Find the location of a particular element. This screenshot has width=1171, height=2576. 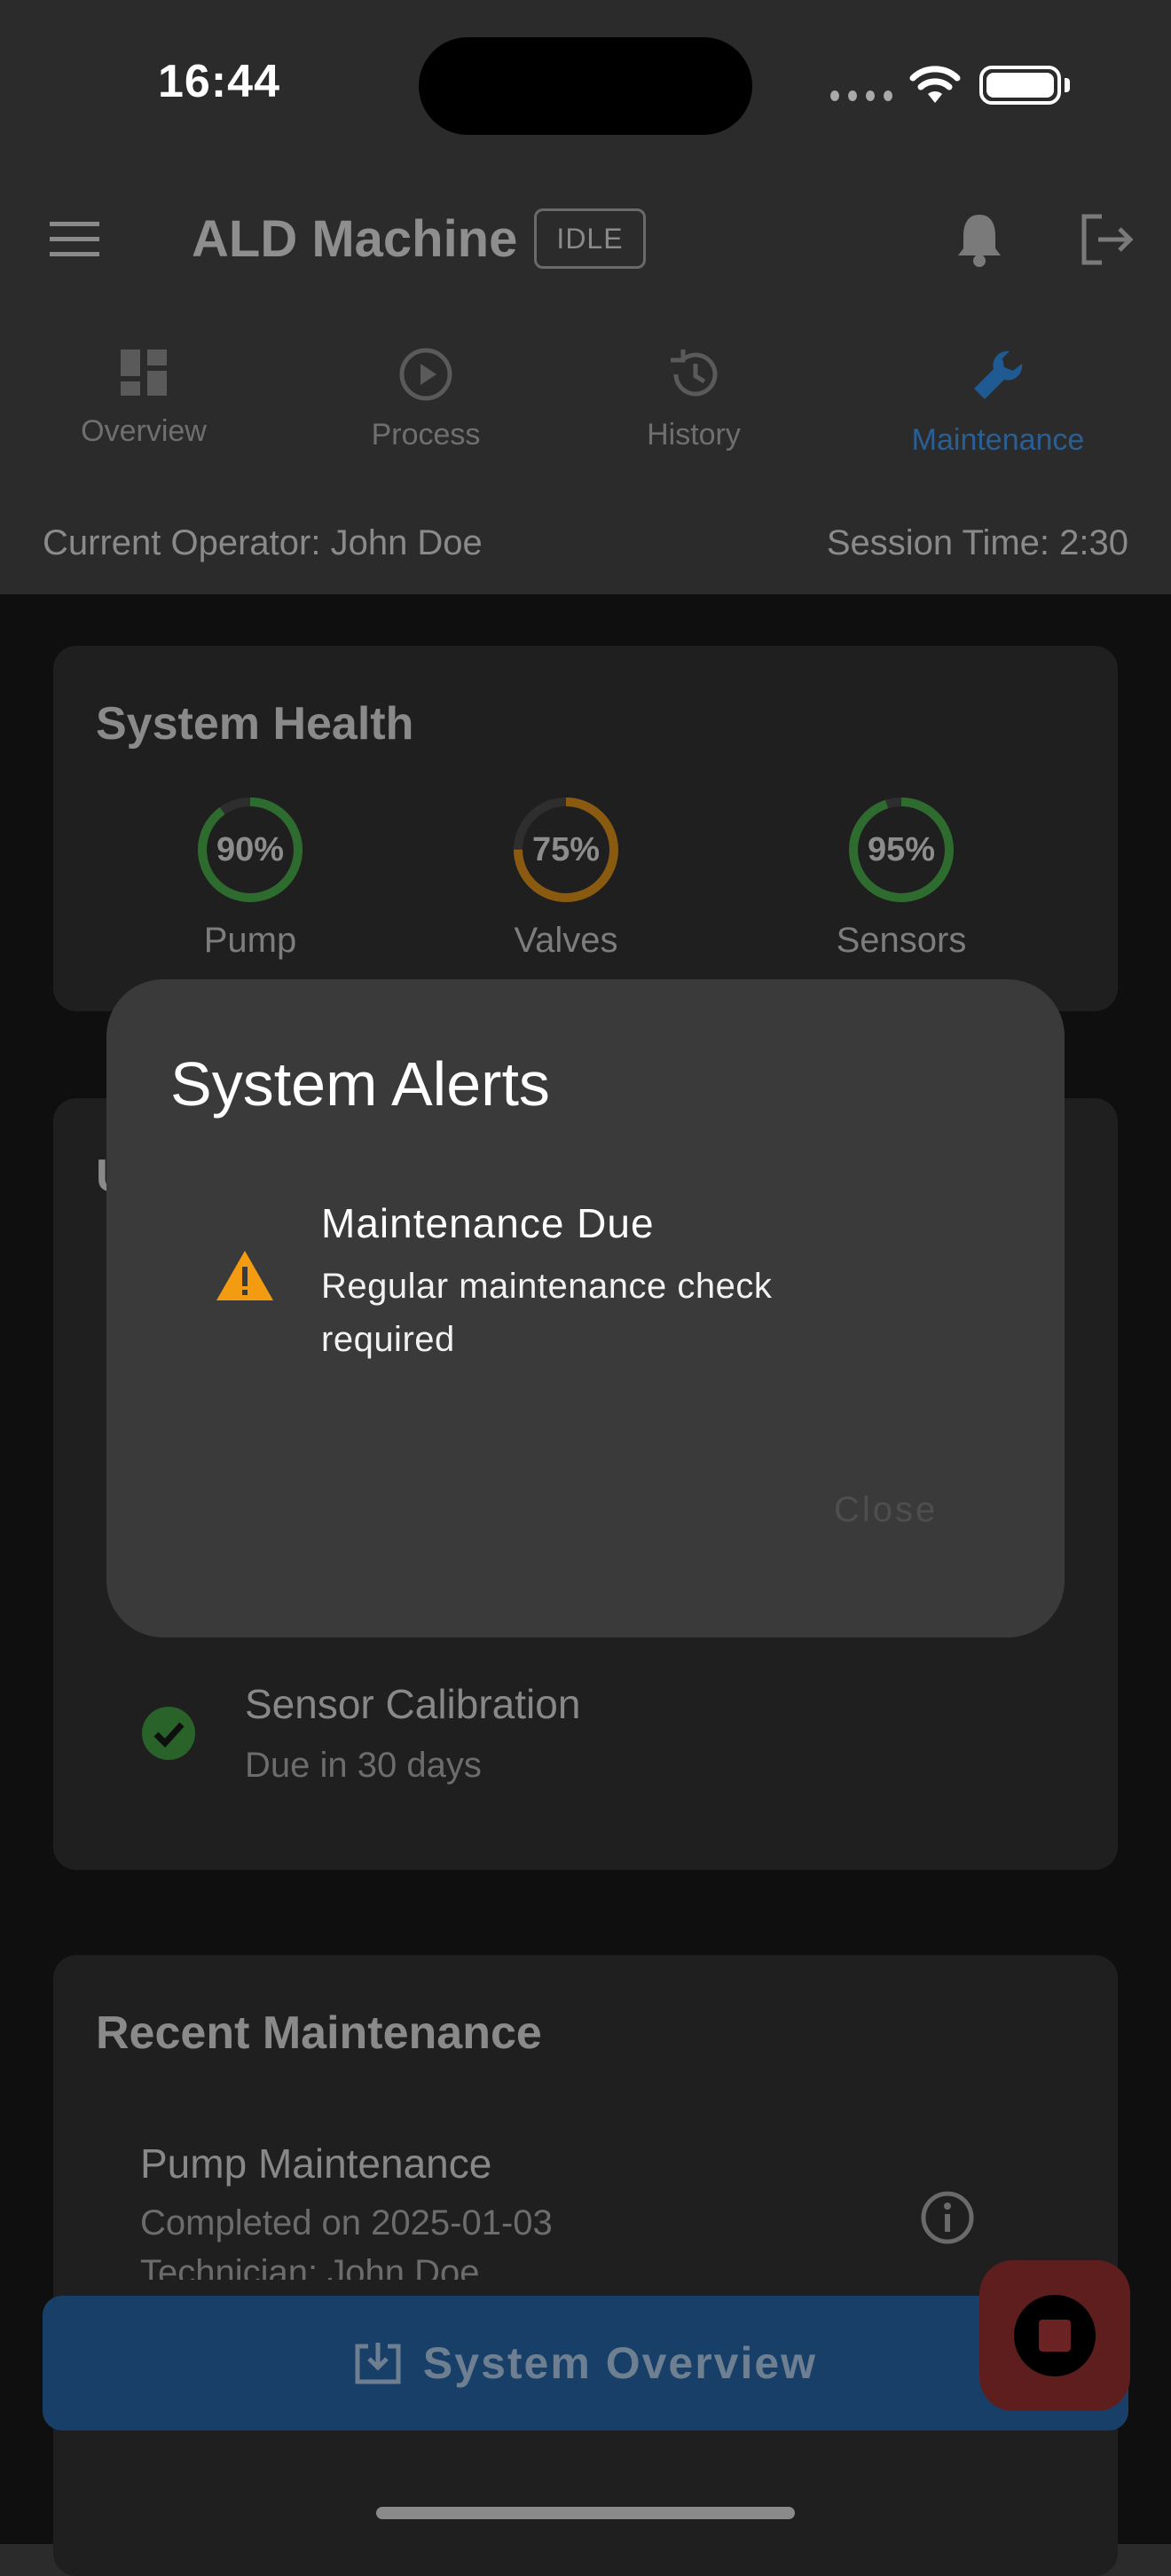

battery-tip is located at coordinates (1067, 85).